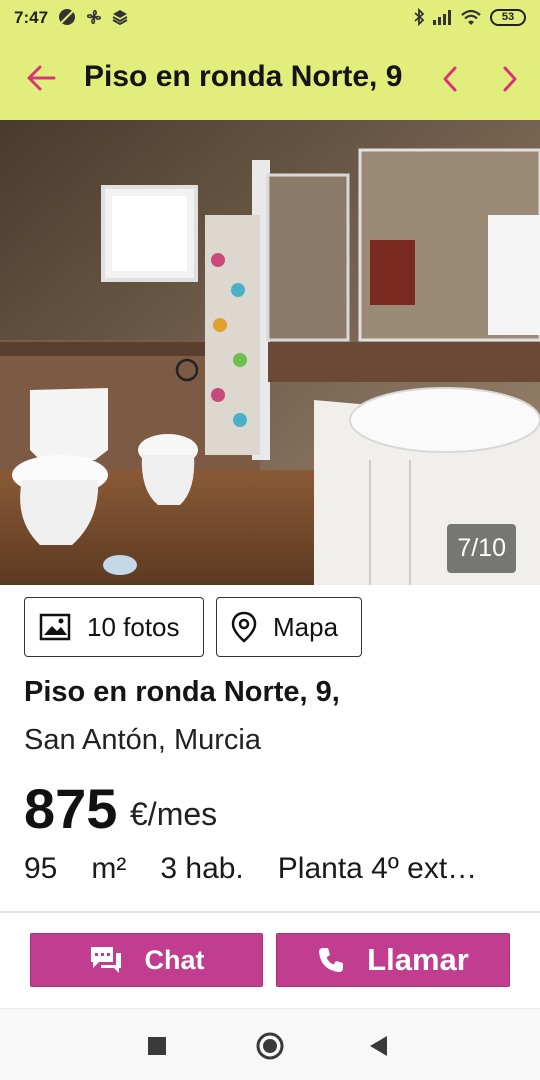 This screenshot has height=1080, width=540. Describe the element at coordinates (109, 868) in the screenshot. I see `feature-area-unit: m²` at that location.